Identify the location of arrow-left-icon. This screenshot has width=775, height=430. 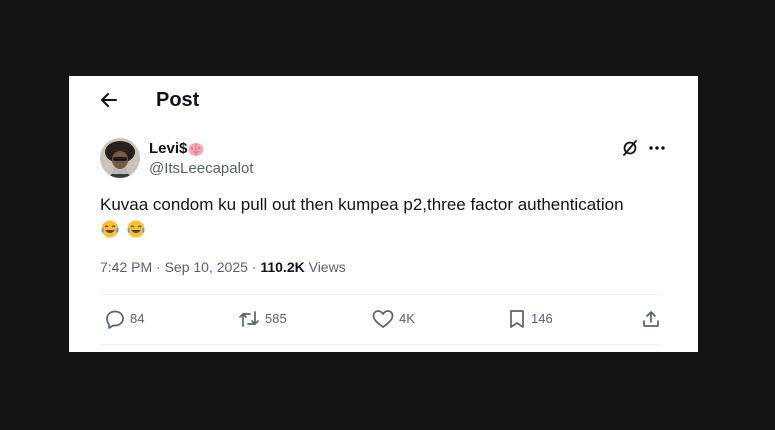
(109, 100).